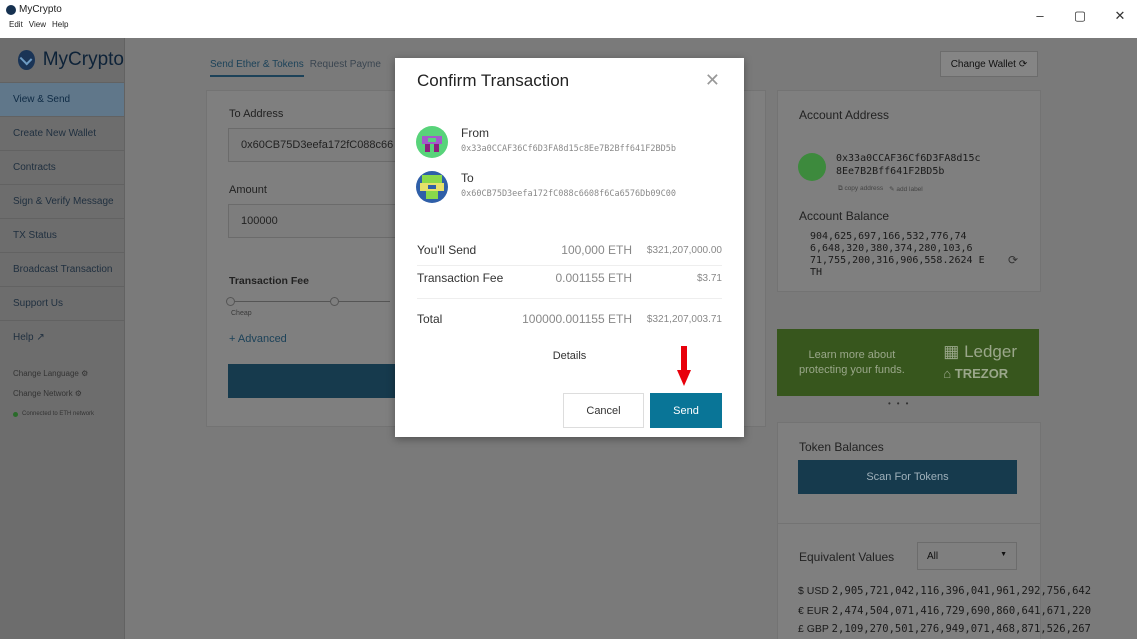 The height and width of the screenshot is (639, 1137). I want to click on sidebar-item-help: Help ↗, so click(62, 337).